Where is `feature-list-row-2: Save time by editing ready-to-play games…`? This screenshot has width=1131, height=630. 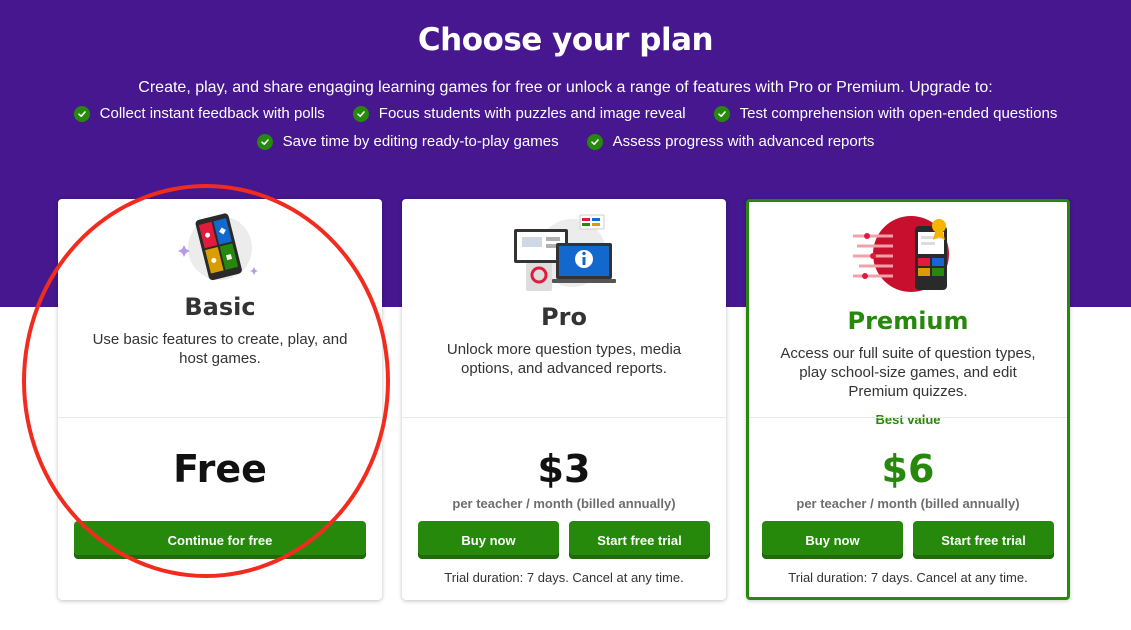
feature-list-row-2: Save time by editing ready-to-play games… is located at coordinates (565, 141).